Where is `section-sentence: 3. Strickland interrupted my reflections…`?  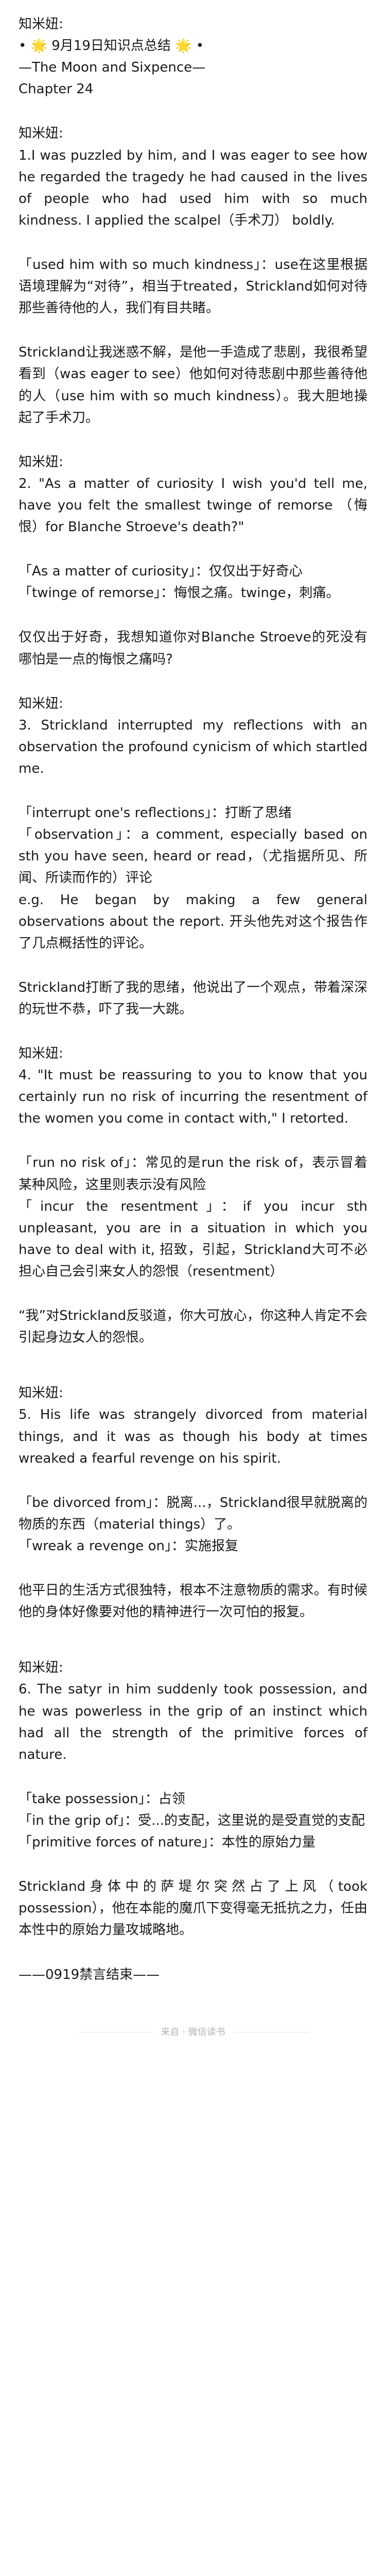
section-sentence: 3. Strickland interrupted my reflections… is located at coordinates (193, 747).